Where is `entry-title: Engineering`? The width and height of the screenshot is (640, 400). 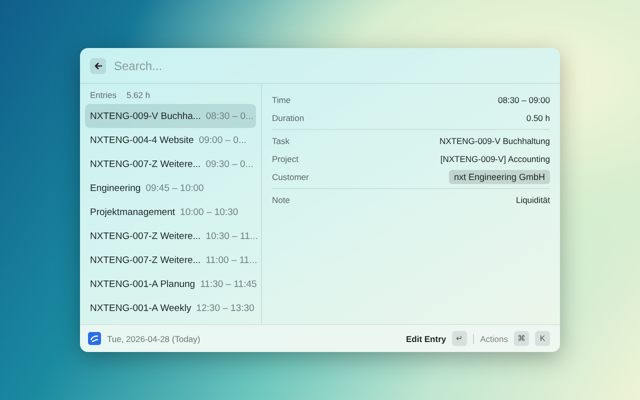 entry-title: Engineering is located at coordinates (115, 188).